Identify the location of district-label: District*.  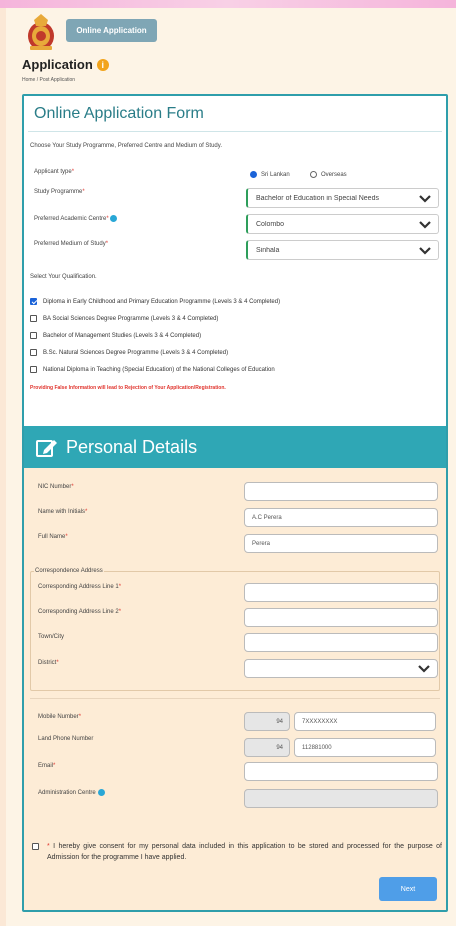
(48, 663).